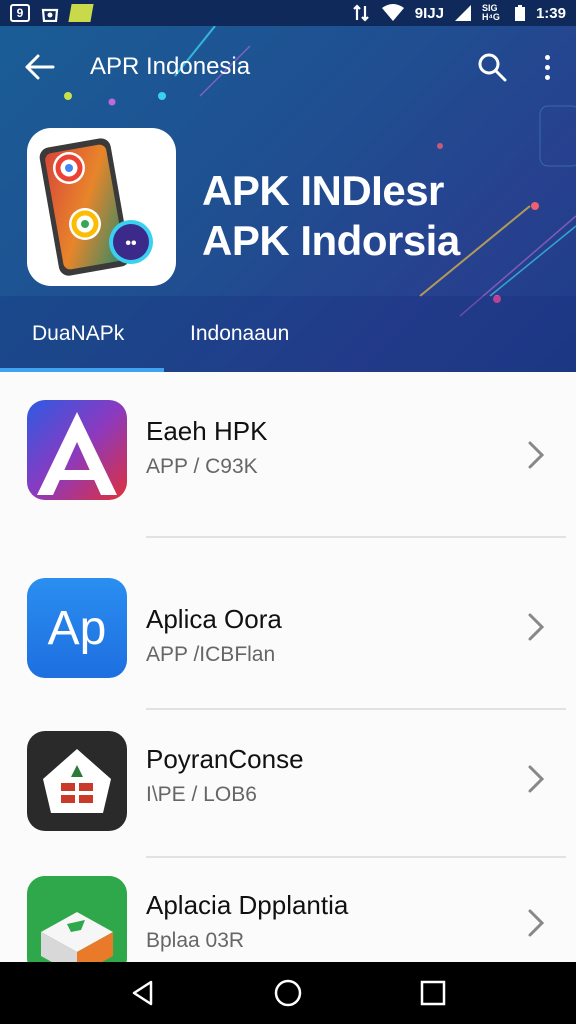  I want to click on search-icon, so click(492, 67).